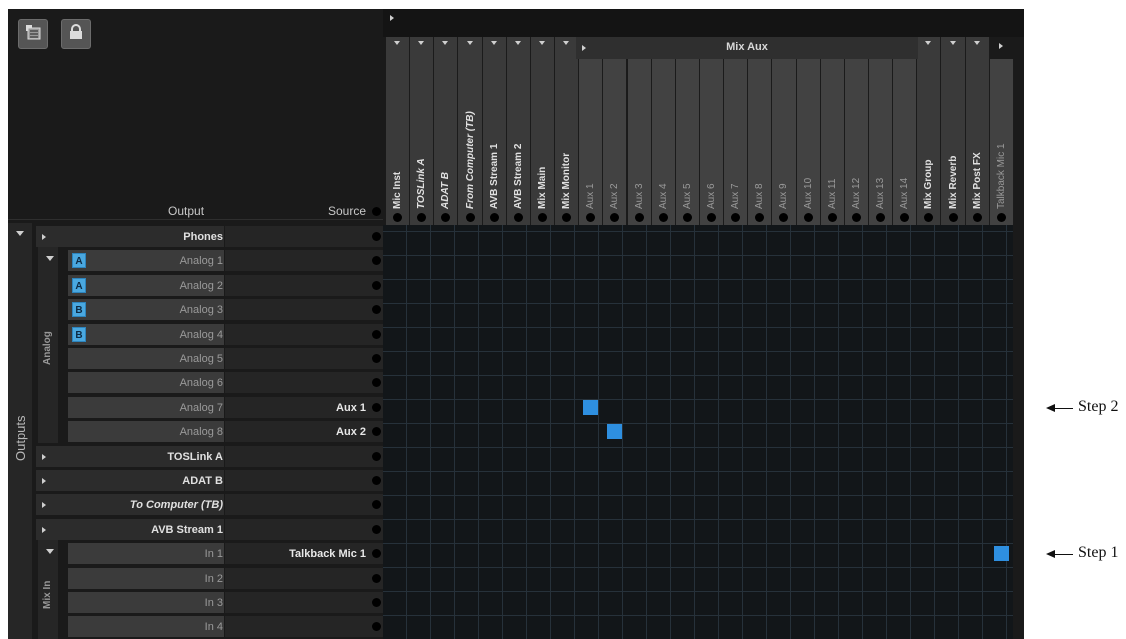 This screenshot has width=1126, height=639. What do you see at coordinates (220, 310) in the screenshot?
I see `output-row: B Analog 3` at bounding box center [220, 310].